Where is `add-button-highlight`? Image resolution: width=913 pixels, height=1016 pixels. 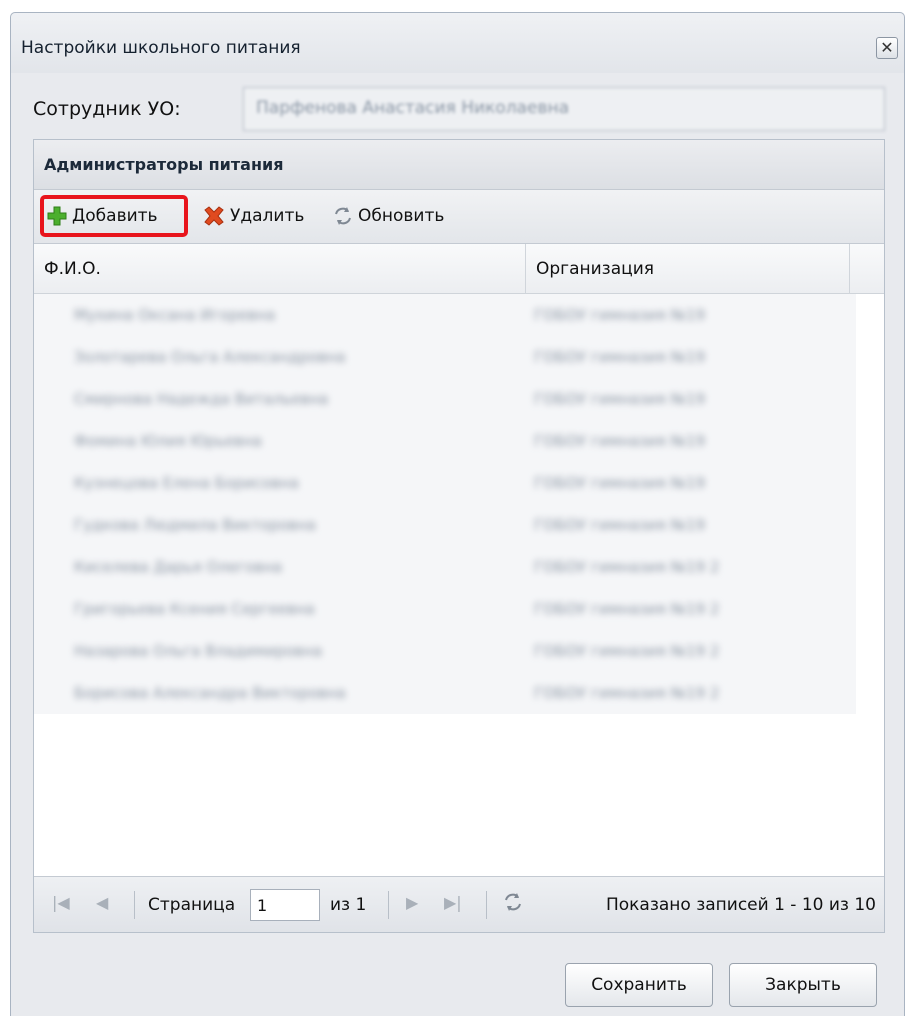
add-button-highlight is located at coordinates (114, 216).